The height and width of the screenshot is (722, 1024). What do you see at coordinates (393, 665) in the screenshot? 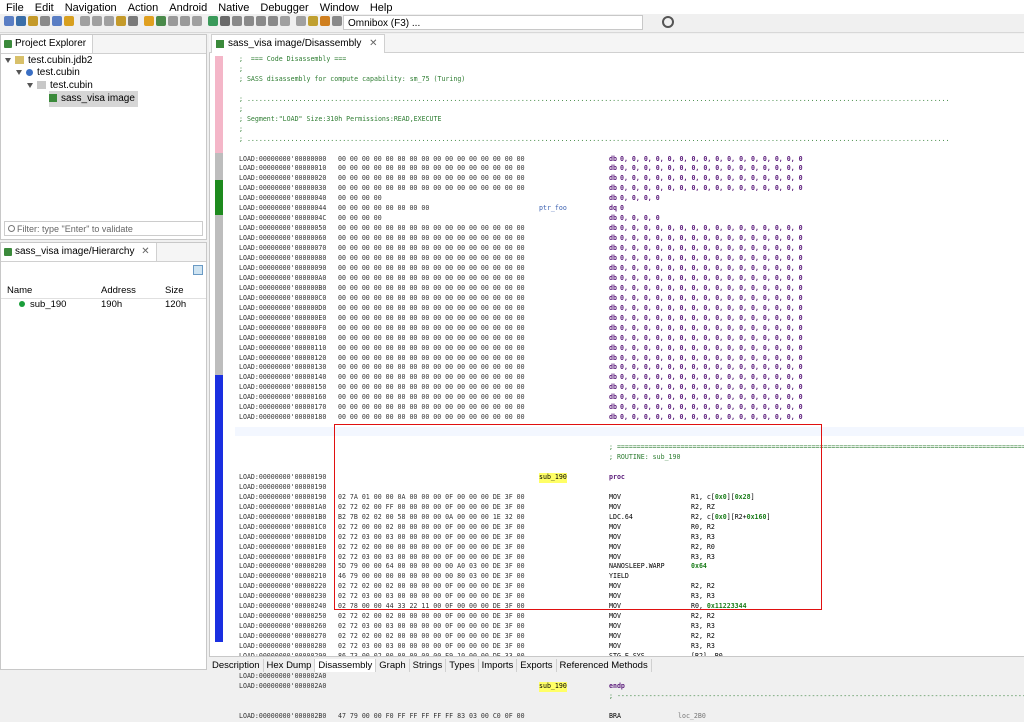
I see `tab-graph: Graph` at bounding box center [393, 665].